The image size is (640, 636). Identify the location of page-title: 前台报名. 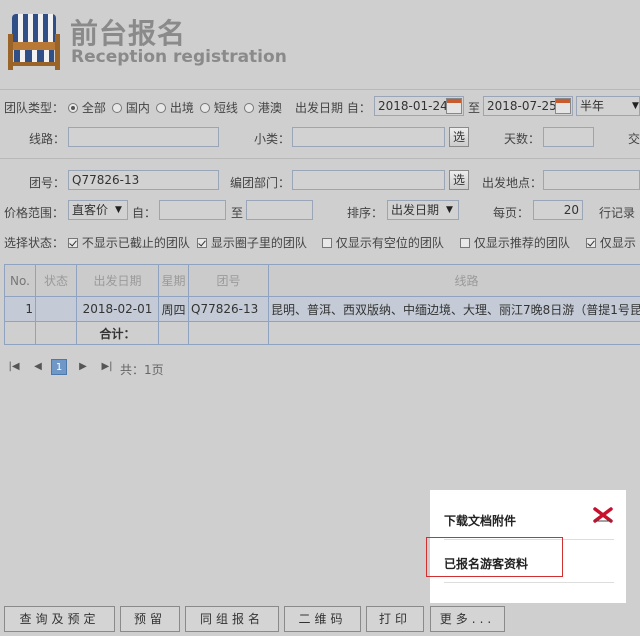
(128, 33).